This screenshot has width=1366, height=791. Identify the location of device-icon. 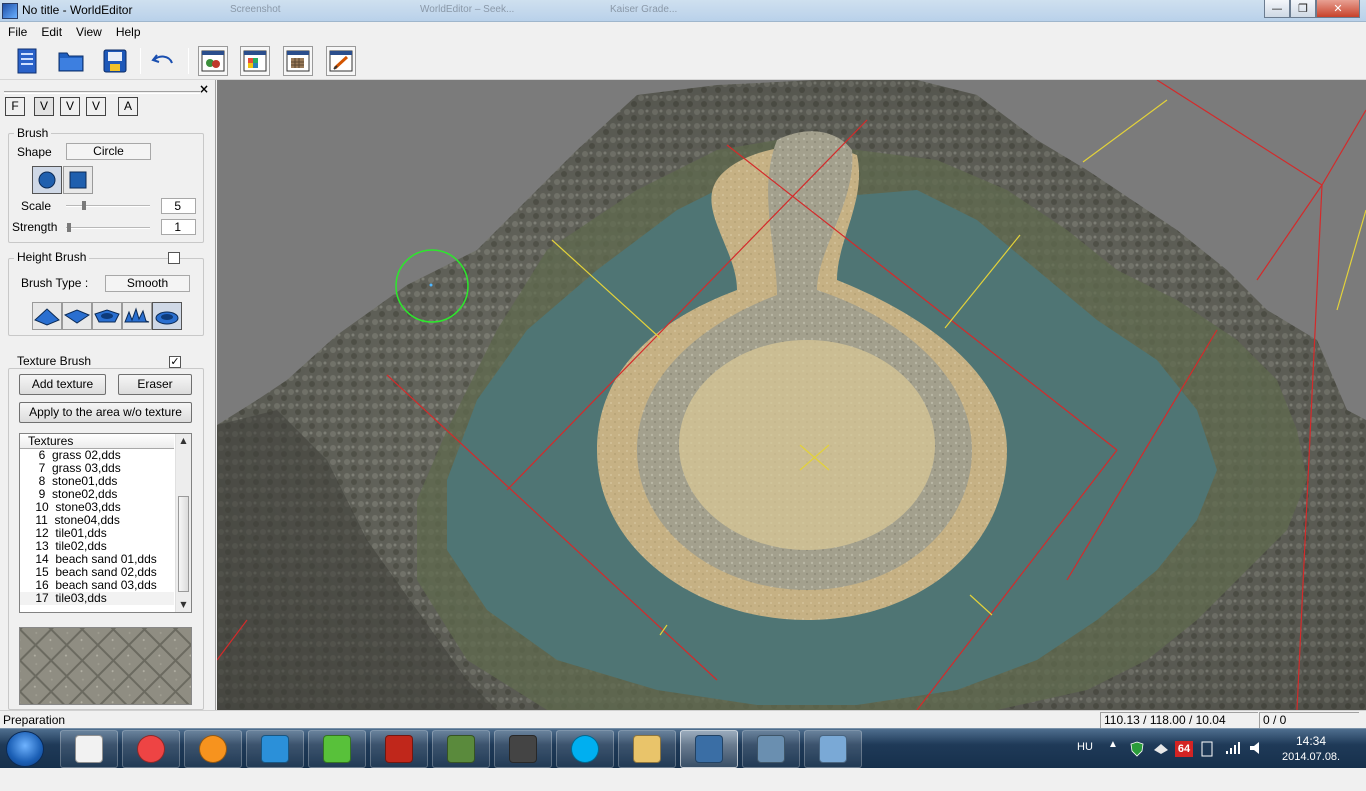
(1207, 761).